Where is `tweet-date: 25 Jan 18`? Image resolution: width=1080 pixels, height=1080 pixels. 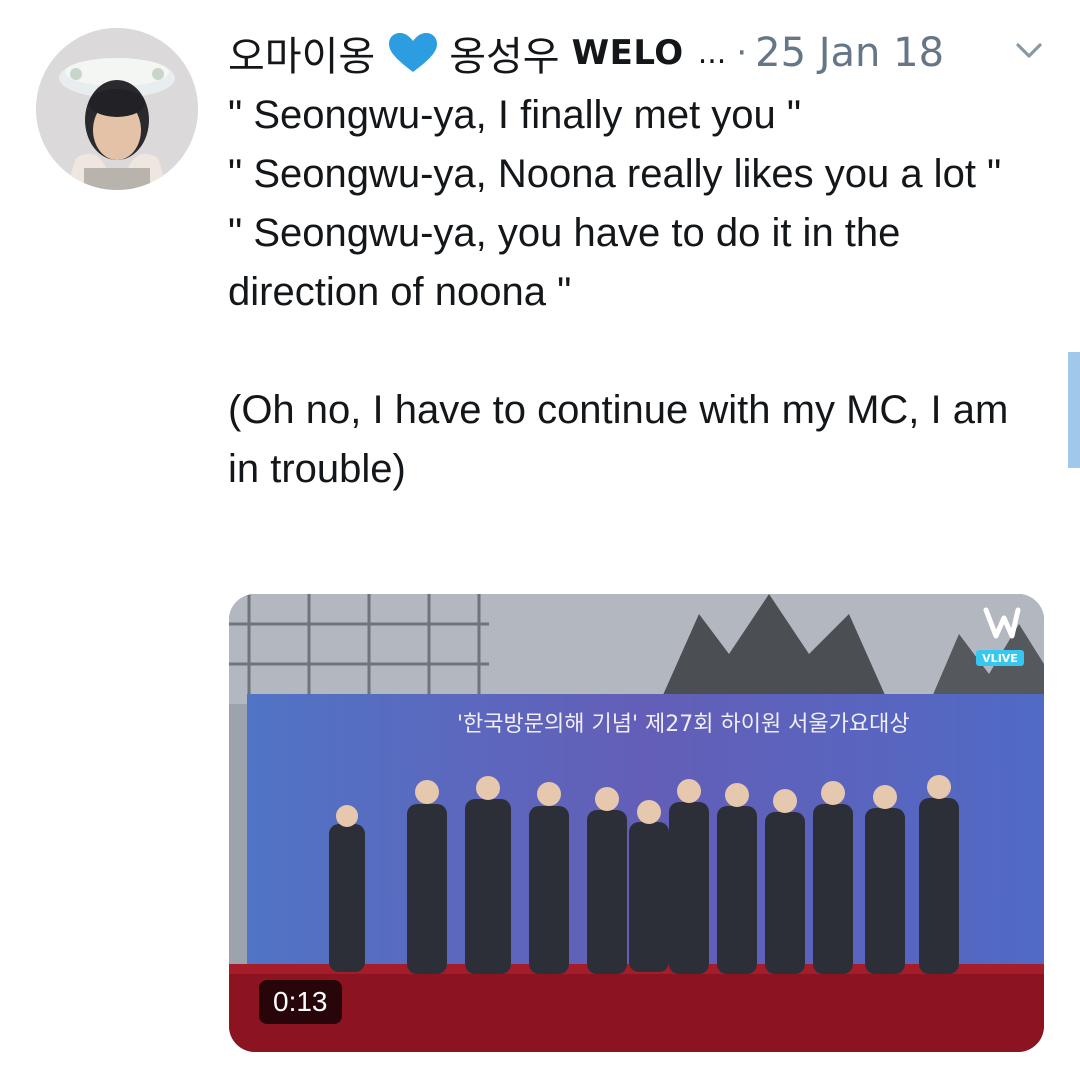 tweet-date: 25 Jan 18 is located at coordinates (849, 53).